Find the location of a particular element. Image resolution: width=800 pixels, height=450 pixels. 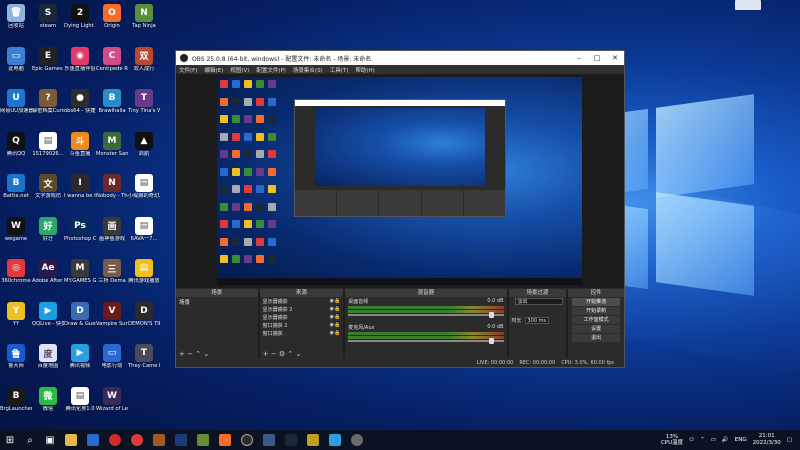

desktop-icon: 三三桥 Dema is located at coordinates (112, 277).